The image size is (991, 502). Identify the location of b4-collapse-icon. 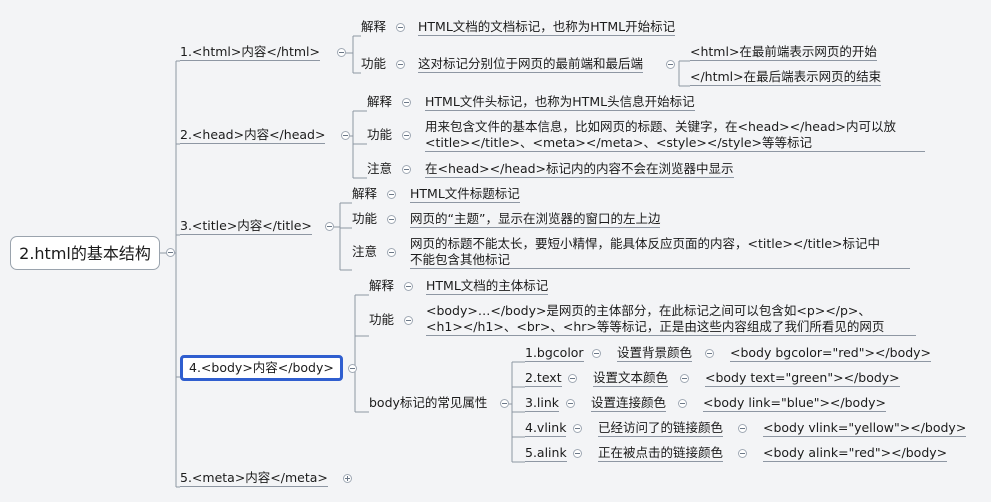
(352, 368).